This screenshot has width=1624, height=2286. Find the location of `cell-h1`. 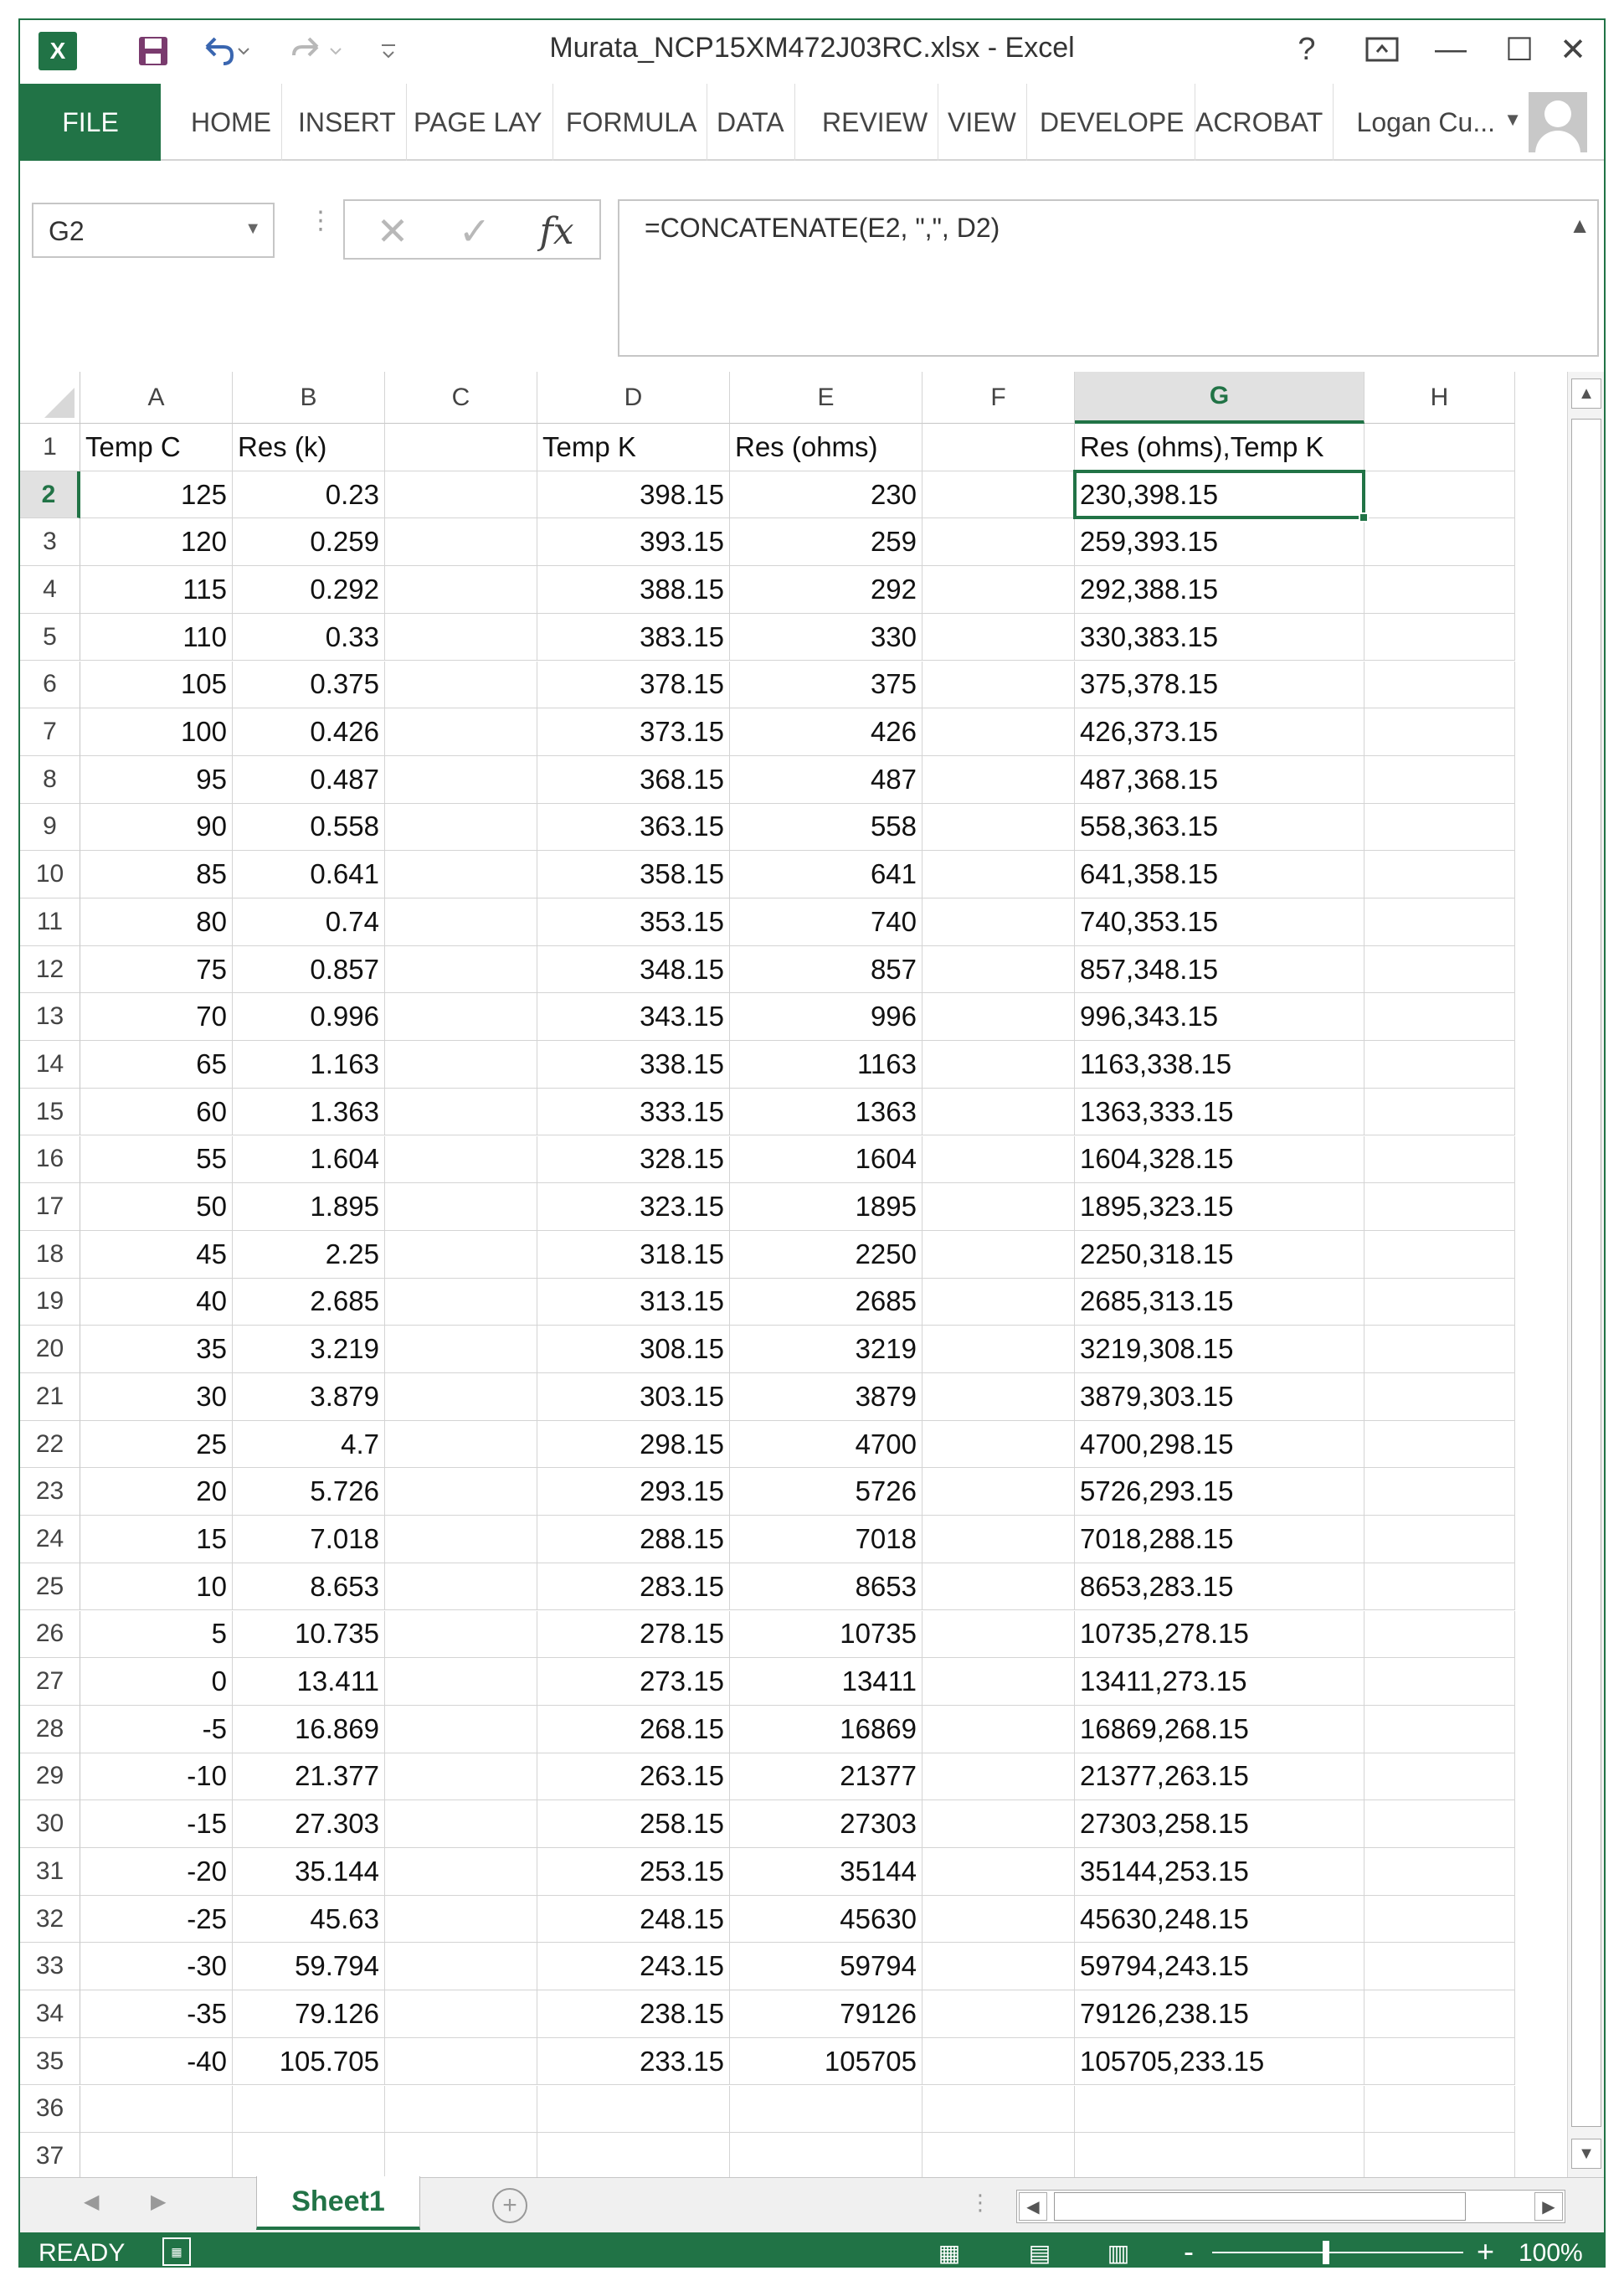

cell-h1 is located at coordinates (1439, 447).